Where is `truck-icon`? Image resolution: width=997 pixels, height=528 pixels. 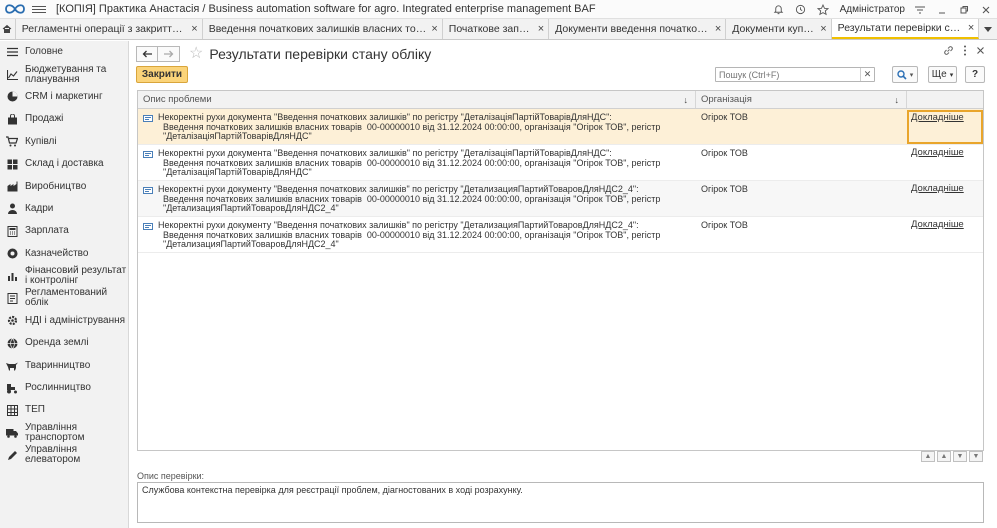
truck-icon is located at coordinates (12, 433).